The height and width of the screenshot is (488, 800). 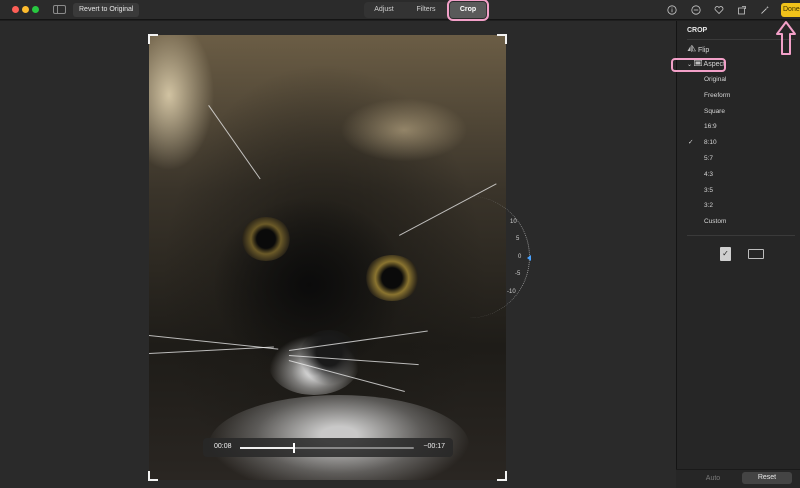 What do you see at coordinates (267, 448) in the screenshot?
I see `scrubber-progress` at bounding box center [267, 448].